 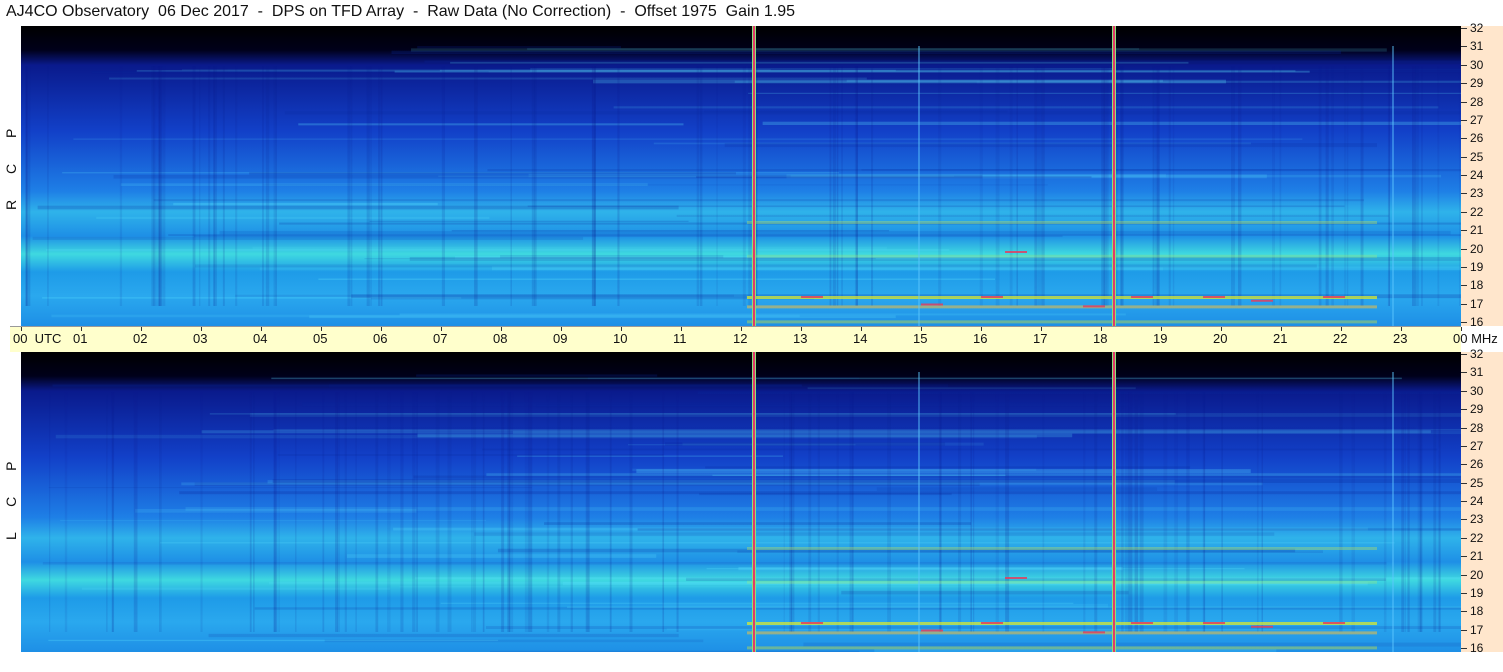 What do you see at coordinates (1477, 648) in the screenshot?
I see `freq-tick-label: 16` at bounding box center [1477, 648].